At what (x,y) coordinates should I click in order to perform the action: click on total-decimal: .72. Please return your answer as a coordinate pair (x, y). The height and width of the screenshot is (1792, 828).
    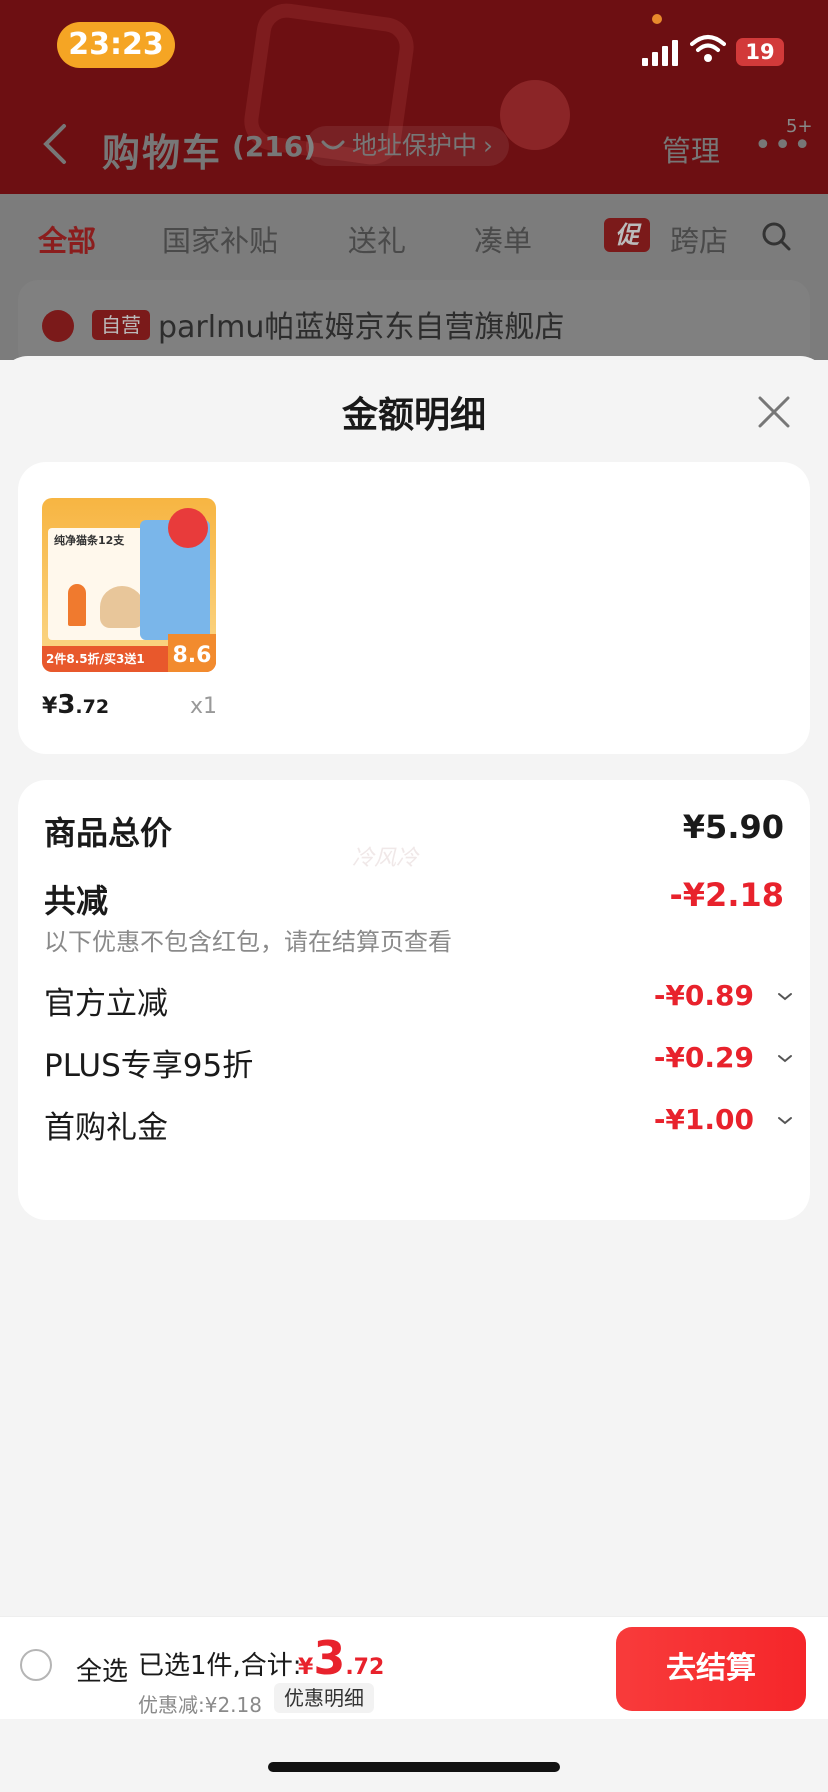
    Looking at the image, I should click on (365, 1667).